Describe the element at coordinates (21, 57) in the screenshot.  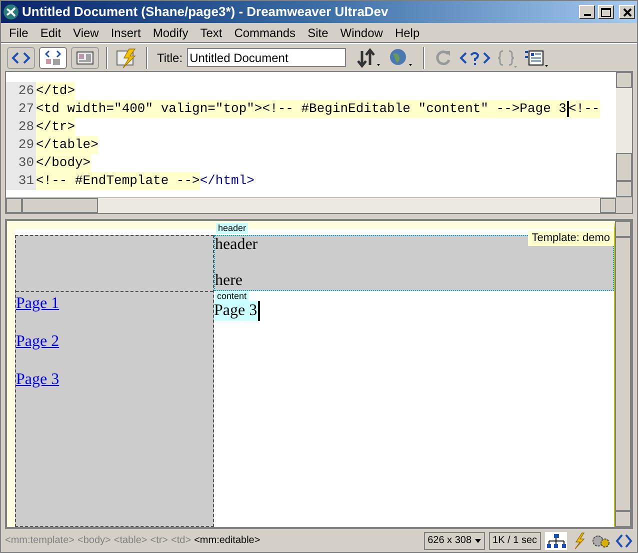
I see `code-view-button` at that location.